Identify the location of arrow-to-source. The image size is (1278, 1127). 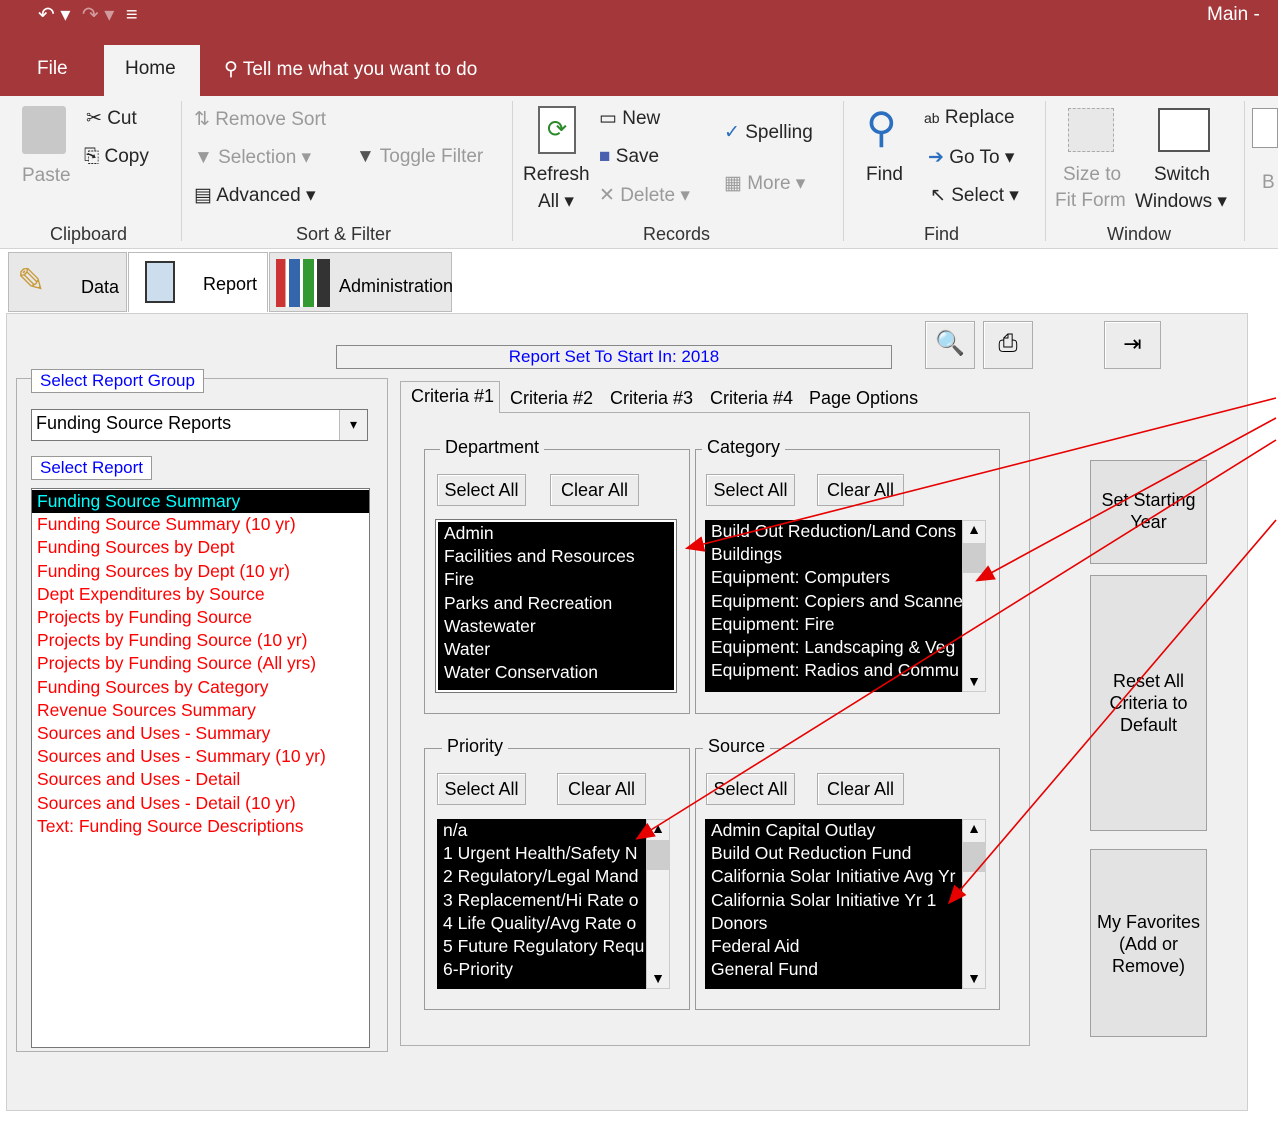
(1112, 712).